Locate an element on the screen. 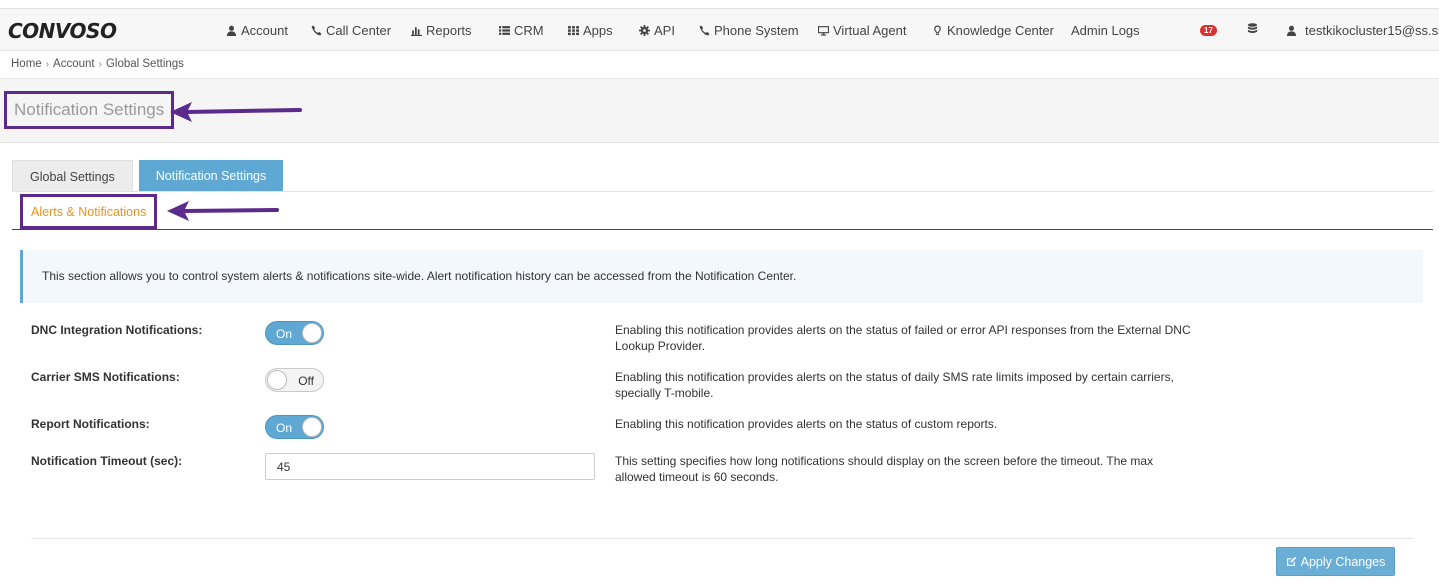 The width and height of the screenshot is (1439, 584). subtab-alerts-notifications: Alerts & Notifications is located at coordinates (88, 212).